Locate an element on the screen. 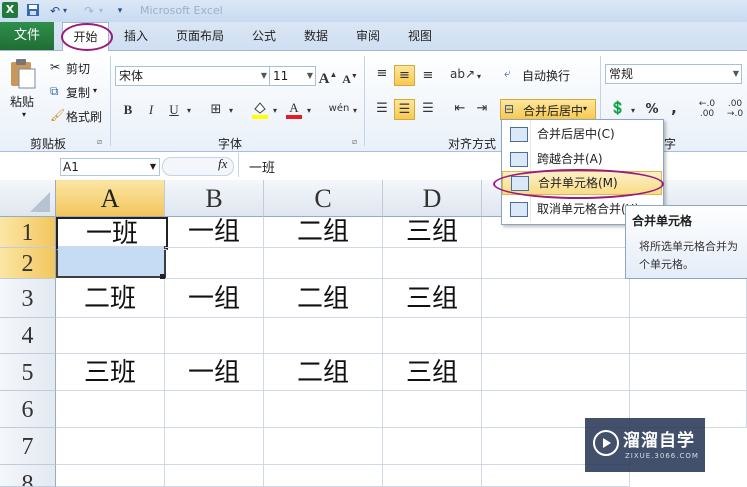 This screenshot has width=747, height=487. cell-e5 is located at coordinates (556, 372).